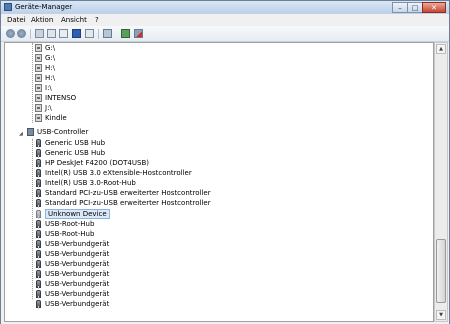 This screenshot has width=450, height=324. What do you see at coordinates (89, 33) in the screenshot?
I see `device-view-icon` at bounding box center [89, 33].